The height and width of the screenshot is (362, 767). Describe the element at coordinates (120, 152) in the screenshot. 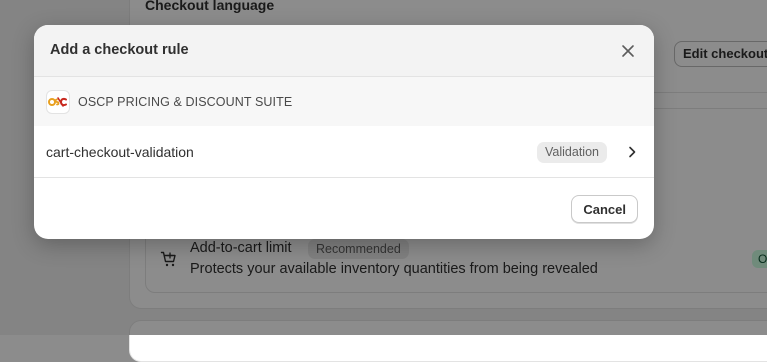

I see `rule-name: cart-checkout-validation` at that location.